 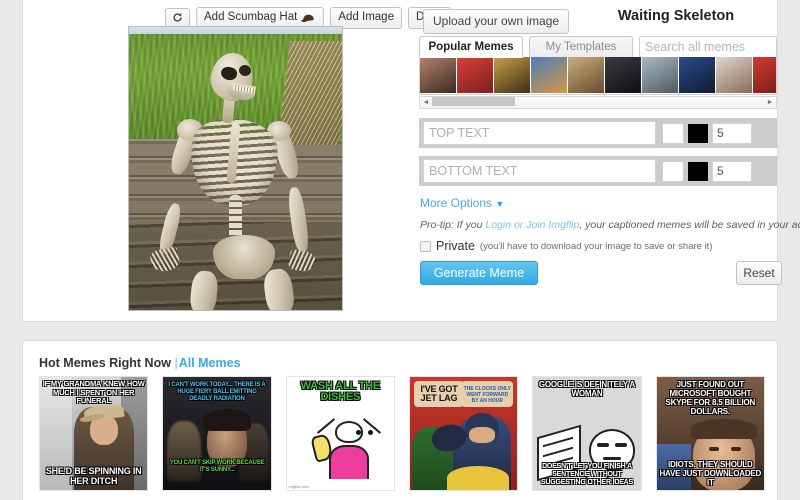 What do you see at coordinates (456, 203) in the screenshot?
I see `more-options-label: More Options` at bounding box center [456, 203].